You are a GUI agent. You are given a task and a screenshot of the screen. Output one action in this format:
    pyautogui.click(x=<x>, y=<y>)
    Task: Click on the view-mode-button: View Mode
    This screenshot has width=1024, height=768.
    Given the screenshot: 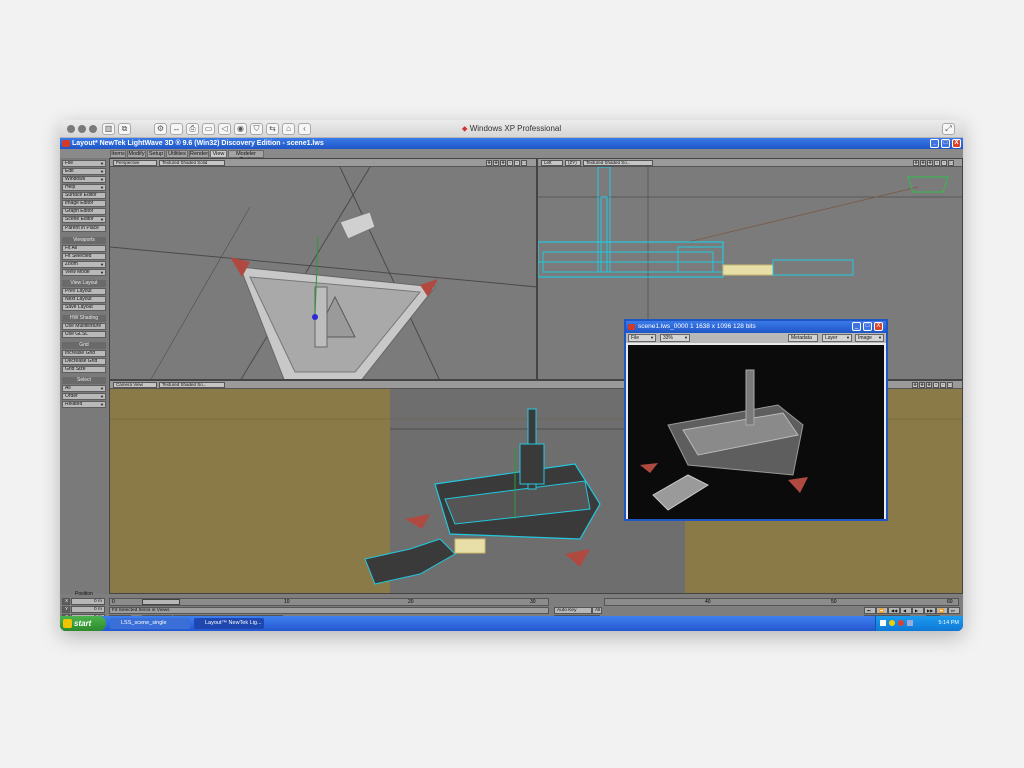 What is the action you would take?
    pyautogui.click(x=84, y=272)
    